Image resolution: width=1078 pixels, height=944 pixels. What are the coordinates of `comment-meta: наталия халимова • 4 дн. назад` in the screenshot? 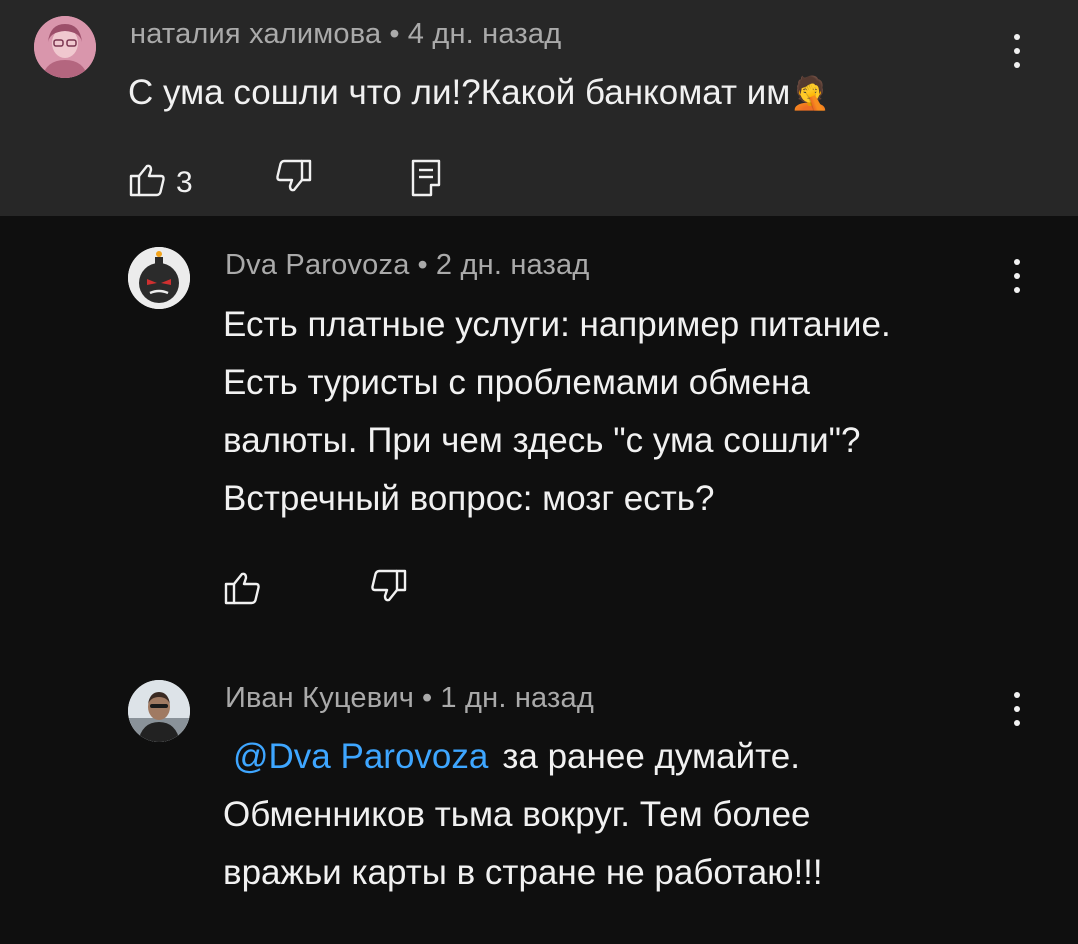 It's located at (345, 34).